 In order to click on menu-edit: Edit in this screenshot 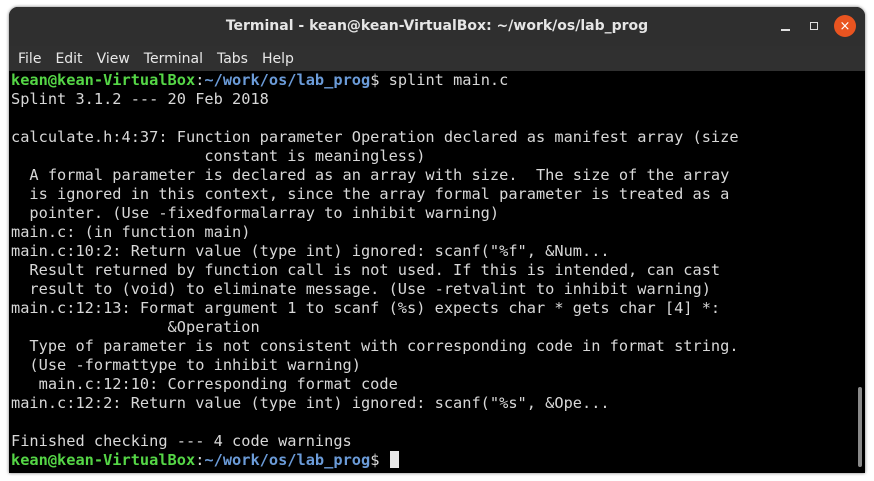, I will do `click(68, 59)`.